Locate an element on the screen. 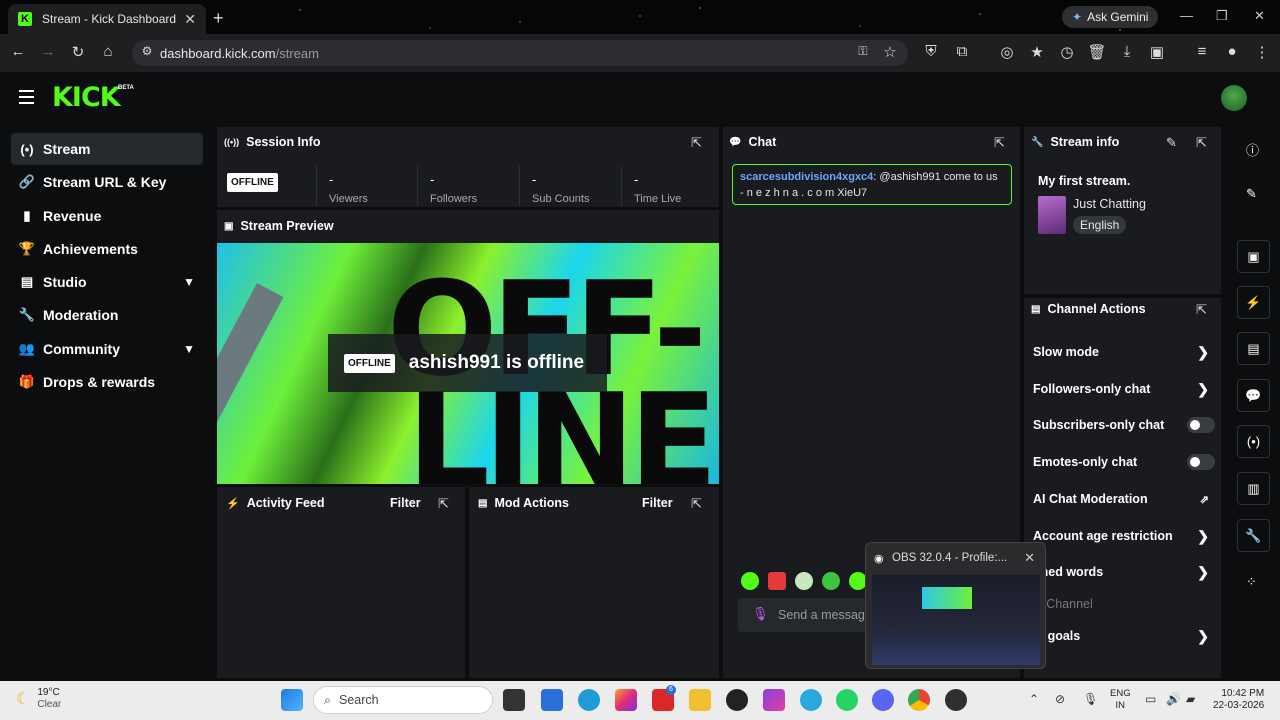 This screenshot has height=720, width=1280. screenshot-icon: ▣ is located at coordinates (1157, 52).